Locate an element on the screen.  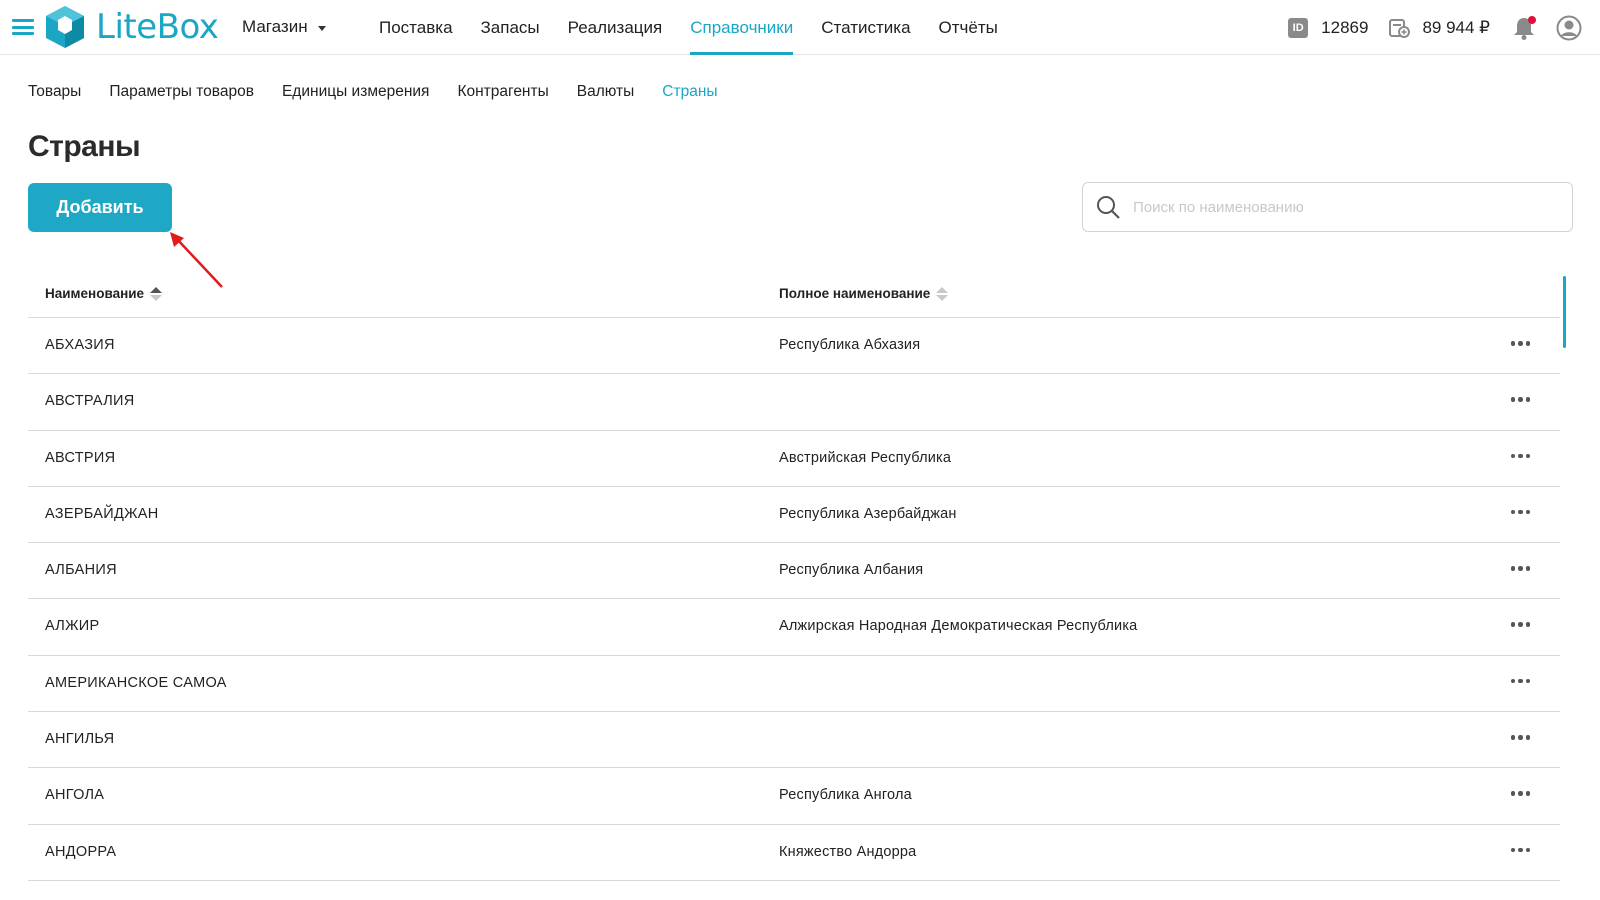
menu-icon is located at coordinates (23, 27).